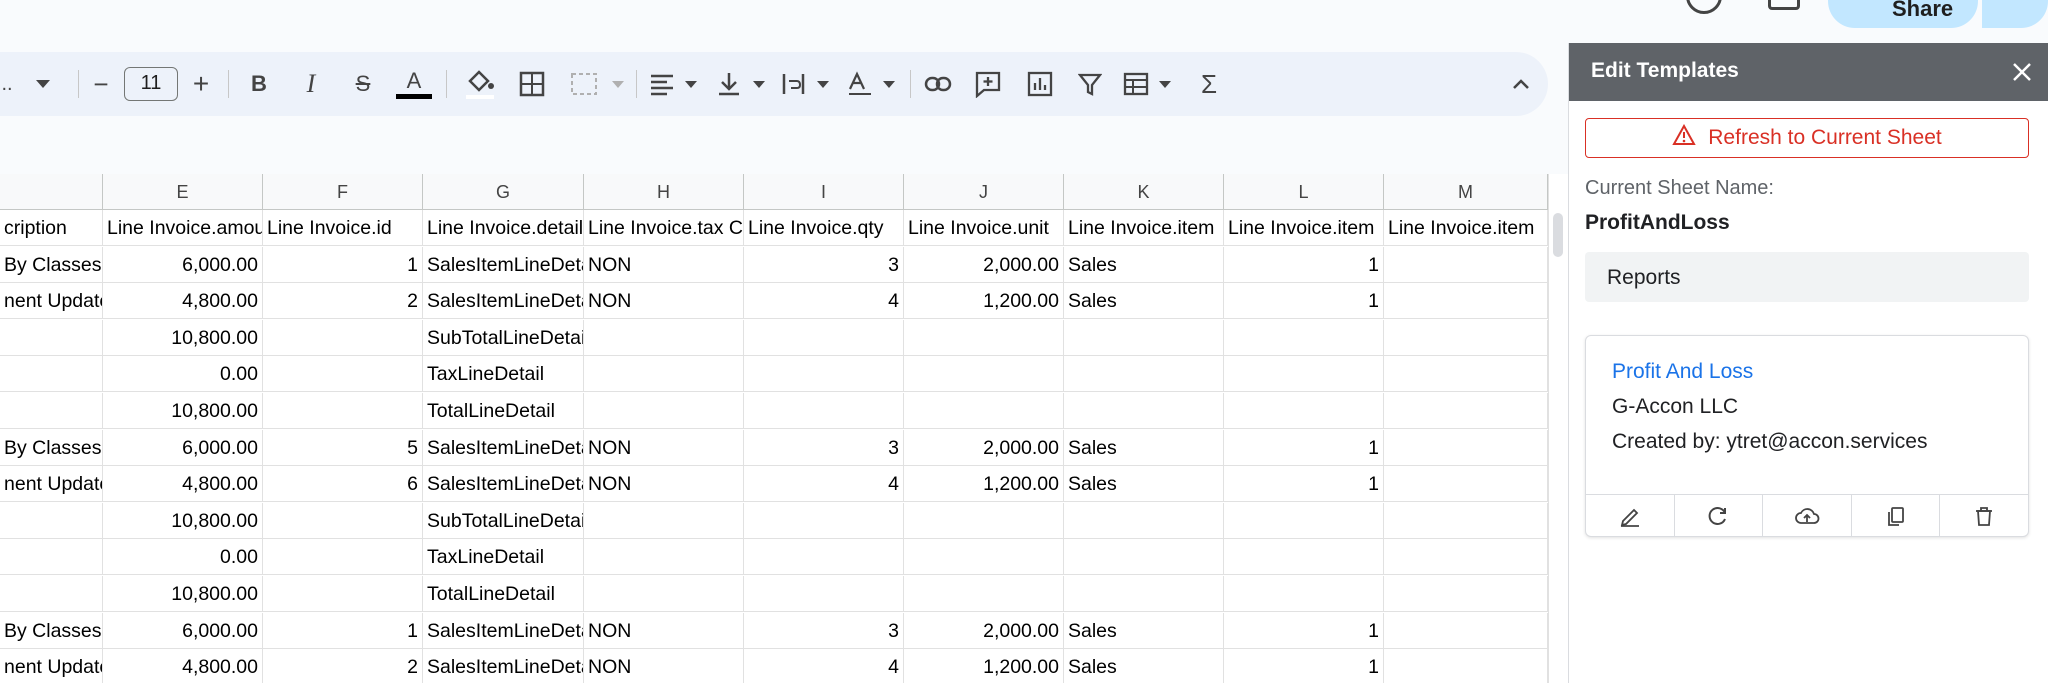  Describe the element at coordinates (201, 84) in the screenshot. I see `increase-font-size-button: +` at that location.